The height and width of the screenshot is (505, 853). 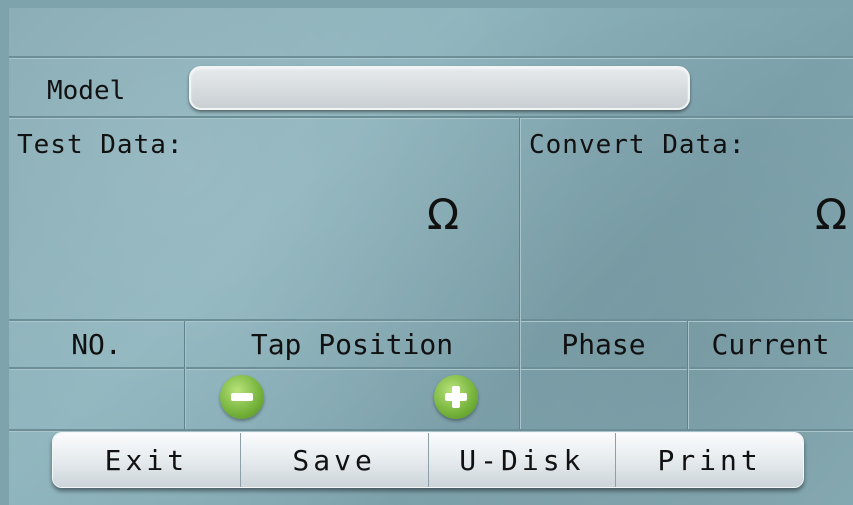 I want to click on plus-circle-icon, so click(x=456, y=397).